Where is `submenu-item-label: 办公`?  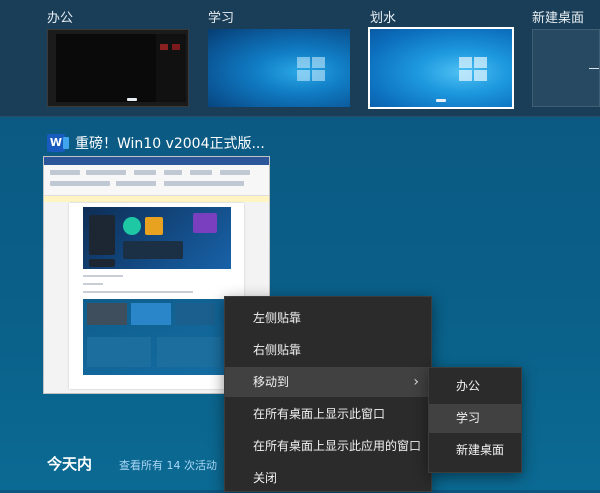
submenu-item-label: 办公 is located at coordinates (468, 386).